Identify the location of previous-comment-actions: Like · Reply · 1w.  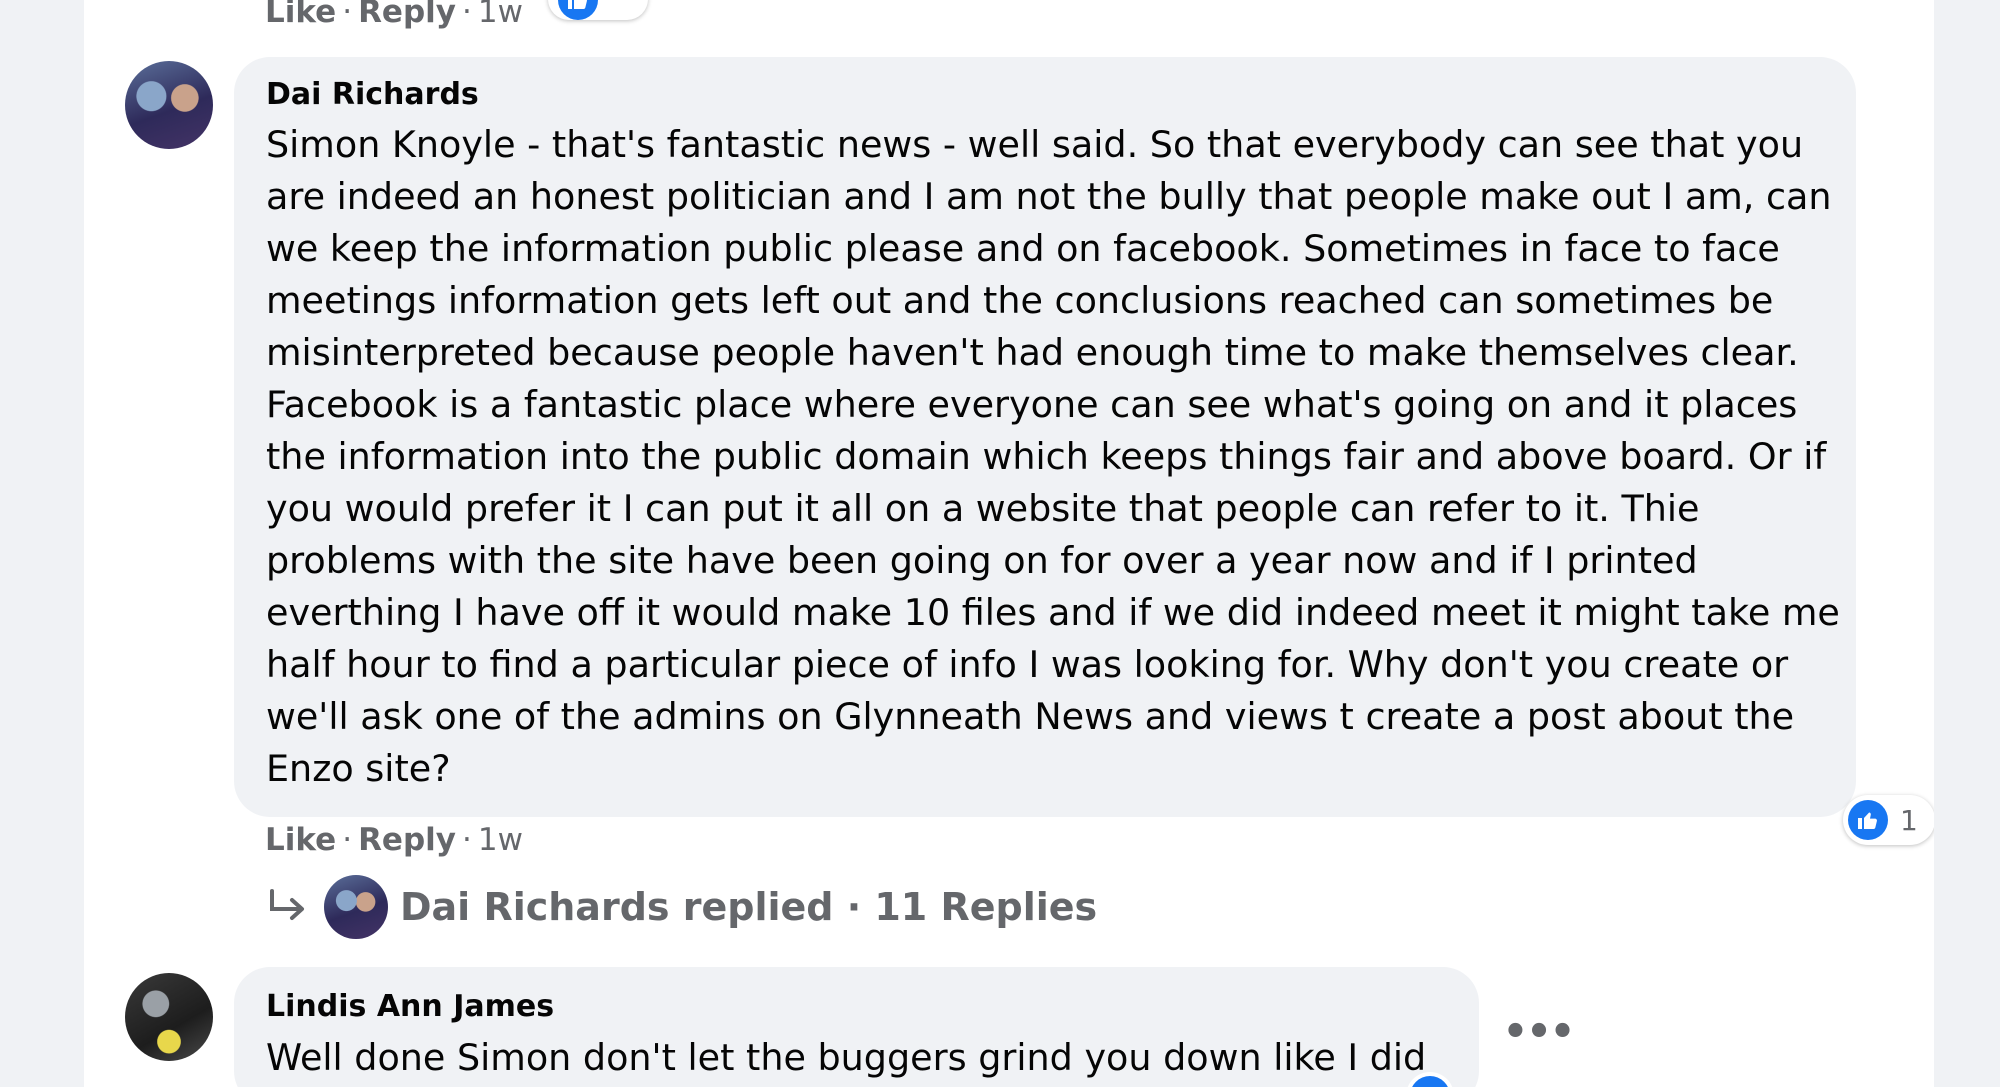
(394, 15).